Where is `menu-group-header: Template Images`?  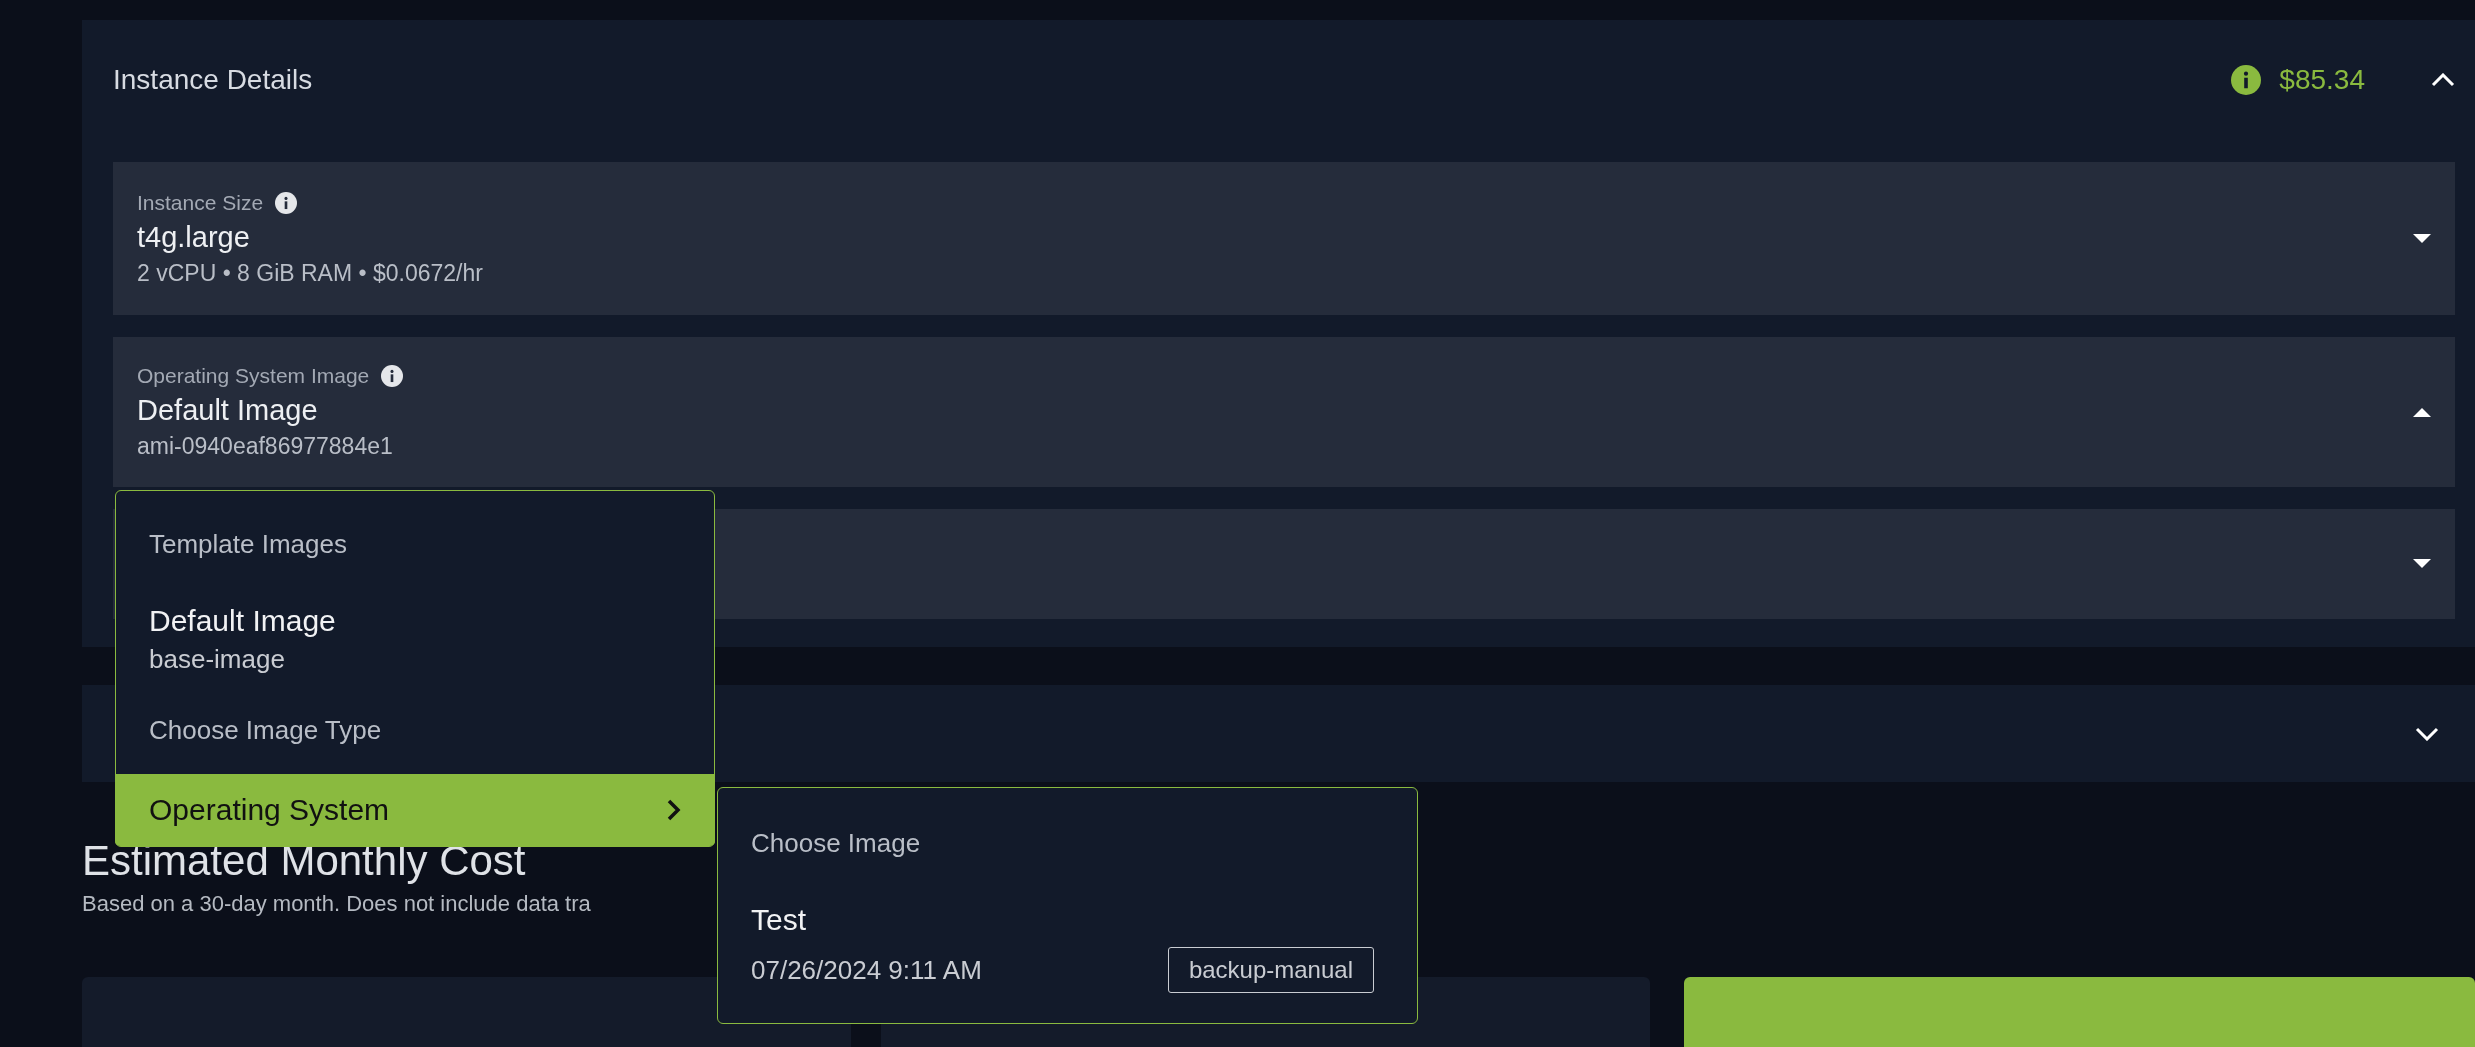
menu-group-header: Template Images is located at coordinates (248, 544).